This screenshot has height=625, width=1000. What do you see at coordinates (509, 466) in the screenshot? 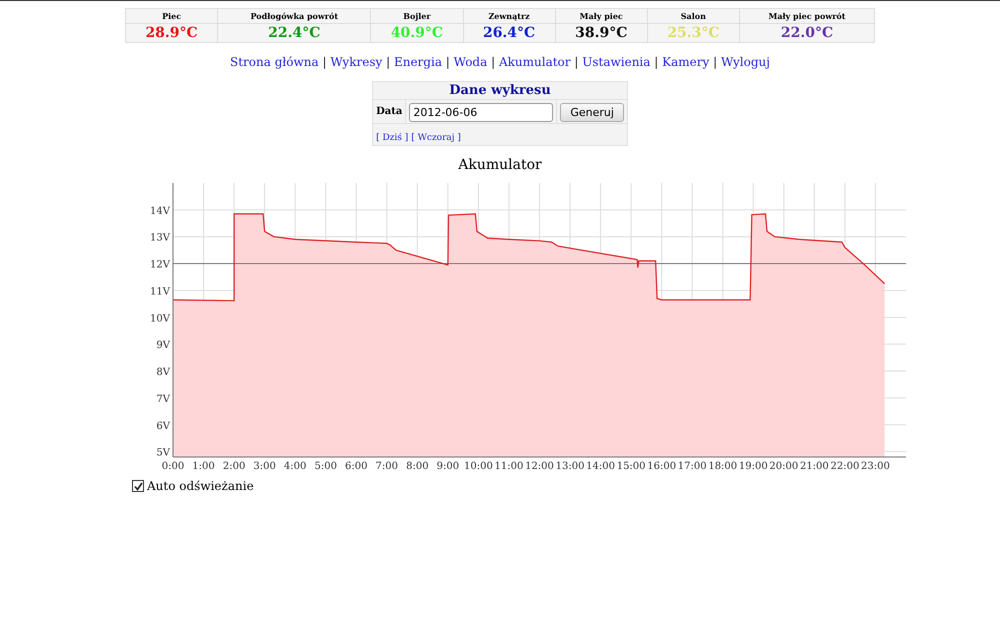
I see `x-tick-label: 11:00` at bounding box center [509, 466].